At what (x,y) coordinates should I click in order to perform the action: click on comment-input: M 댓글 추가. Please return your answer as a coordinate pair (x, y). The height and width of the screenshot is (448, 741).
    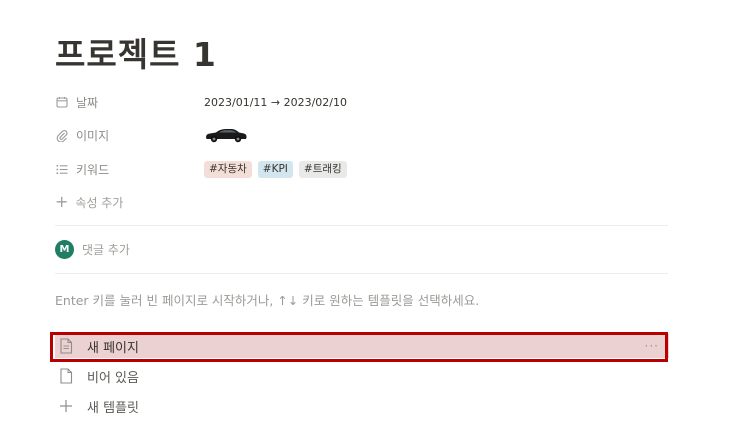
    Looking at the image, I should click on (92, 249).